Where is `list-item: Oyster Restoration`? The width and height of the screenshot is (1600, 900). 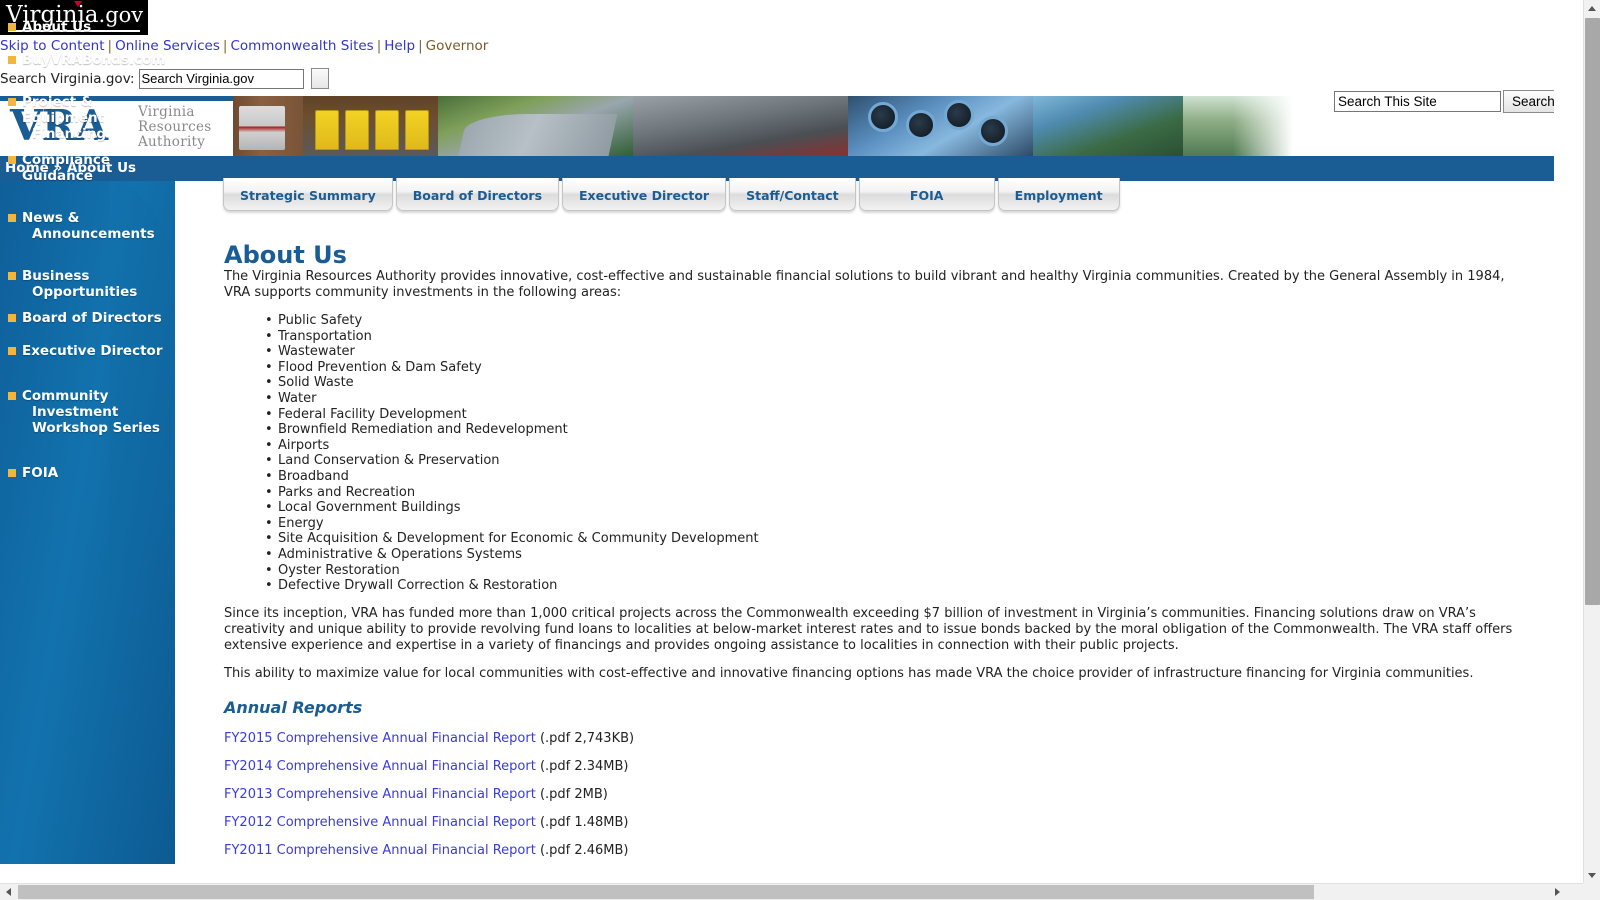 list-item: Oyster Restoration is located at coordinates (897, 571).